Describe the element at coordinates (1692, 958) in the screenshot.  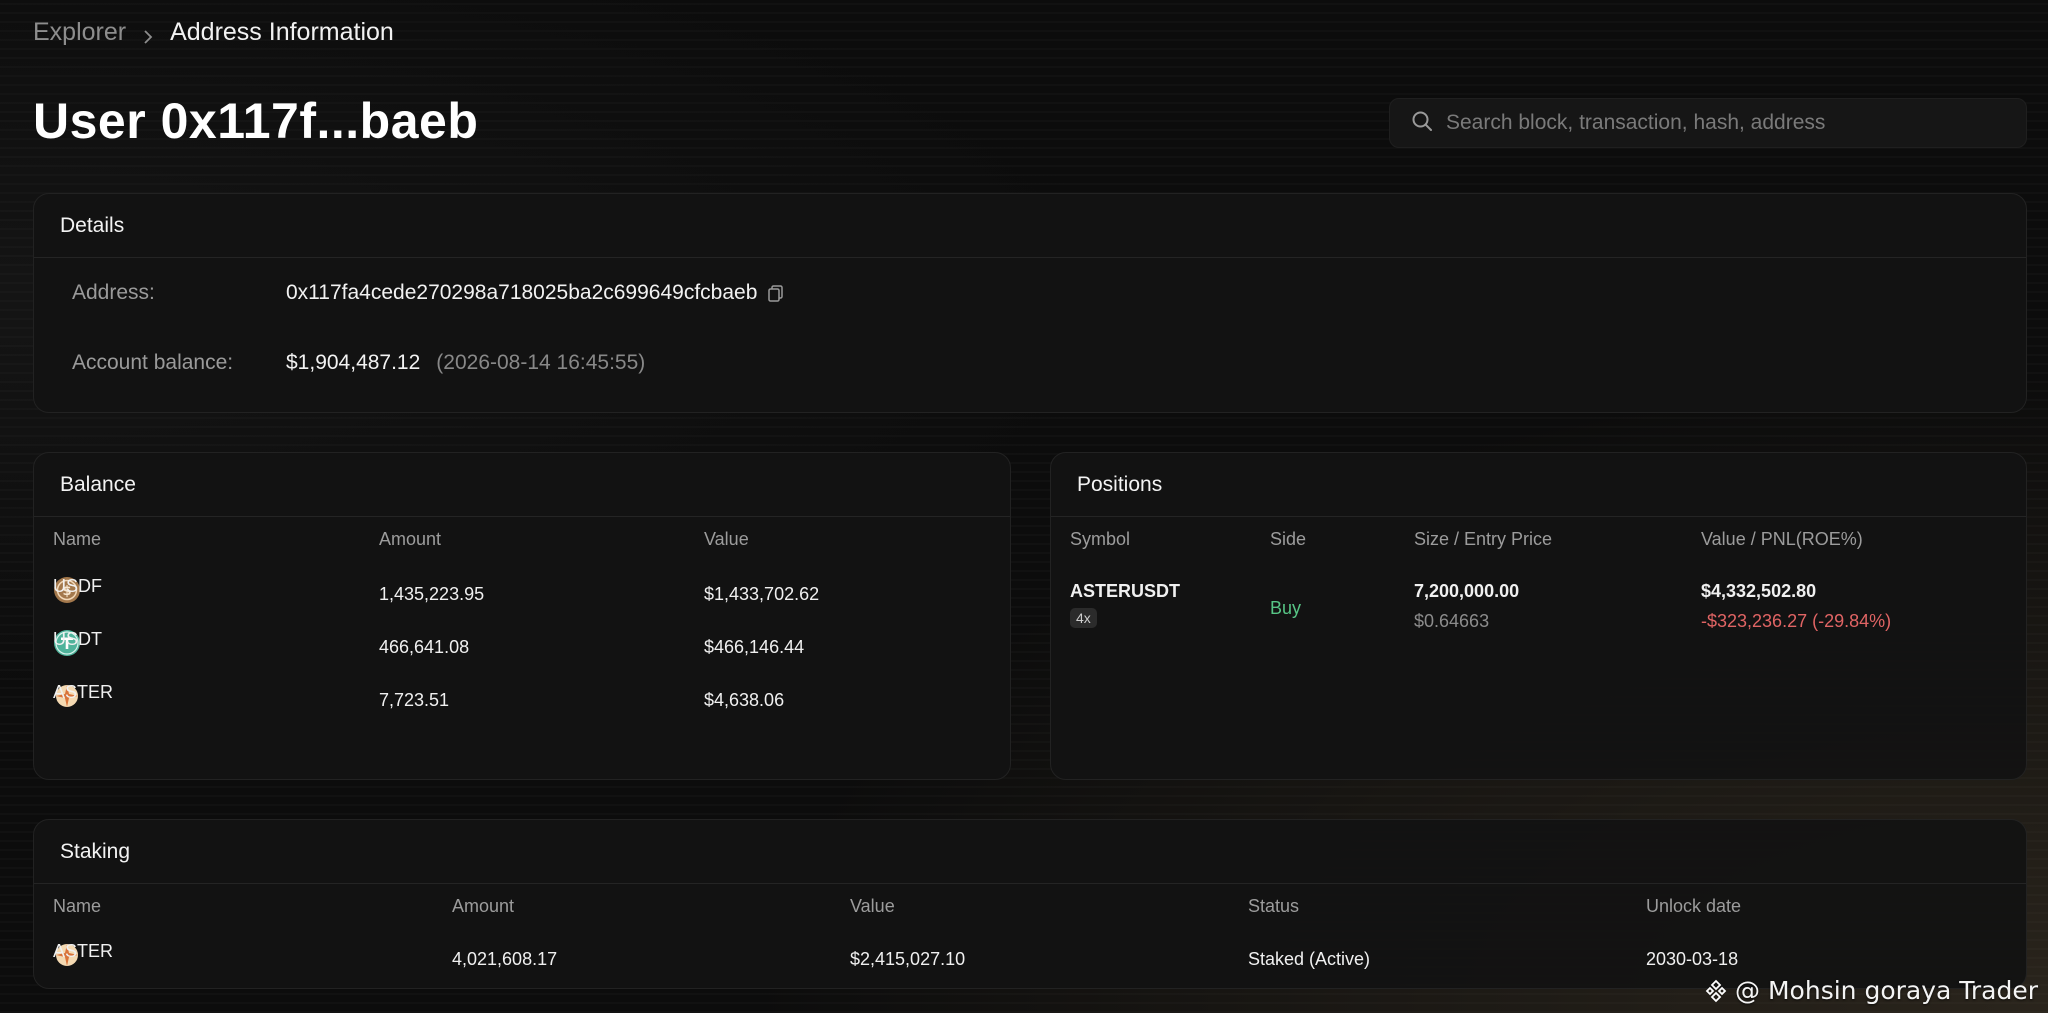
I see `staking-row-unlock-date: 2030-03-18` at that location.